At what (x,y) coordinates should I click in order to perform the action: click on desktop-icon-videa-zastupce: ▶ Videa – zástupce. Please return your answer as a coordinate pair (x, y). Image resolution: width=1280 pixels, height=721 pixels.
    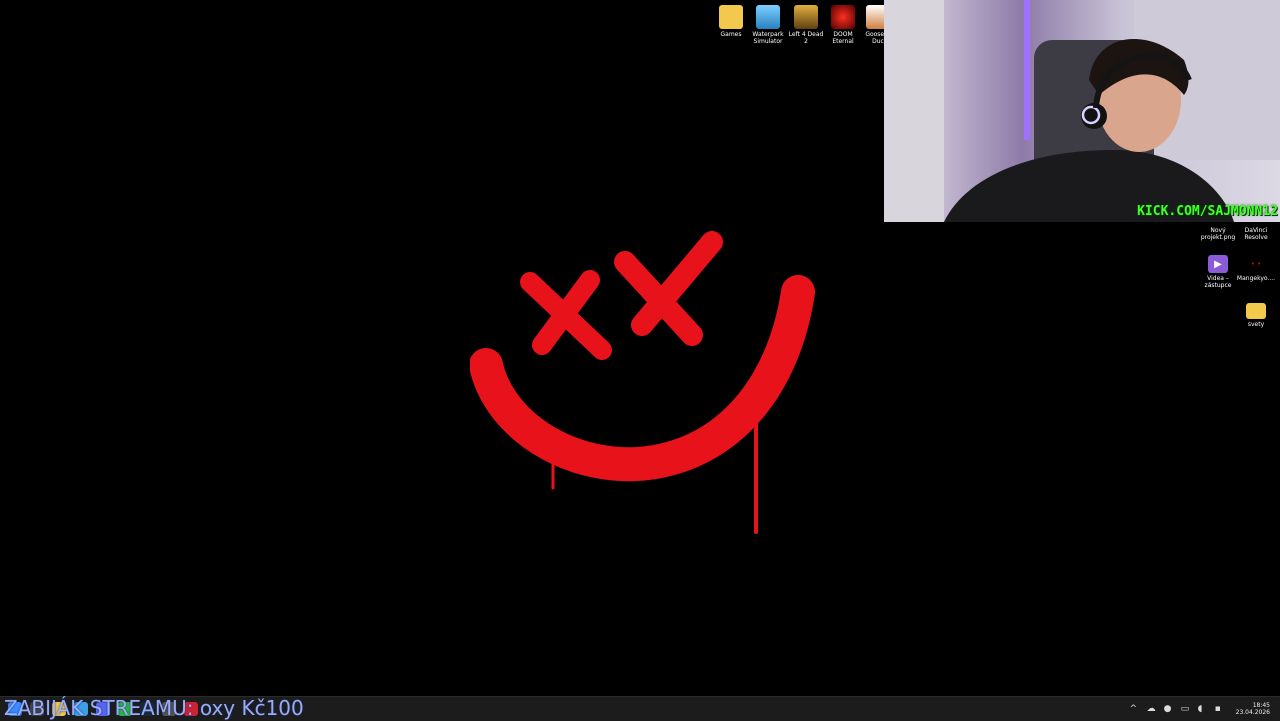
    Looking at the image, I should click on (1218, 272).